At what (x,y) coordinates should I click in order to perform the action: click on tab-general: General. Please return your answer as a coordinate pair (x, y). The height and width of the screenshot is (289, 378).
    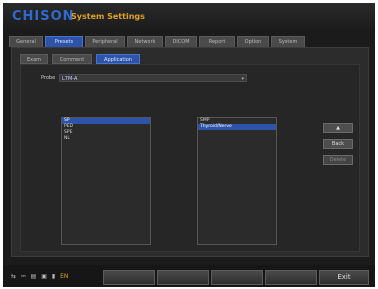
    Looking at the image, I should click on (26, 41).